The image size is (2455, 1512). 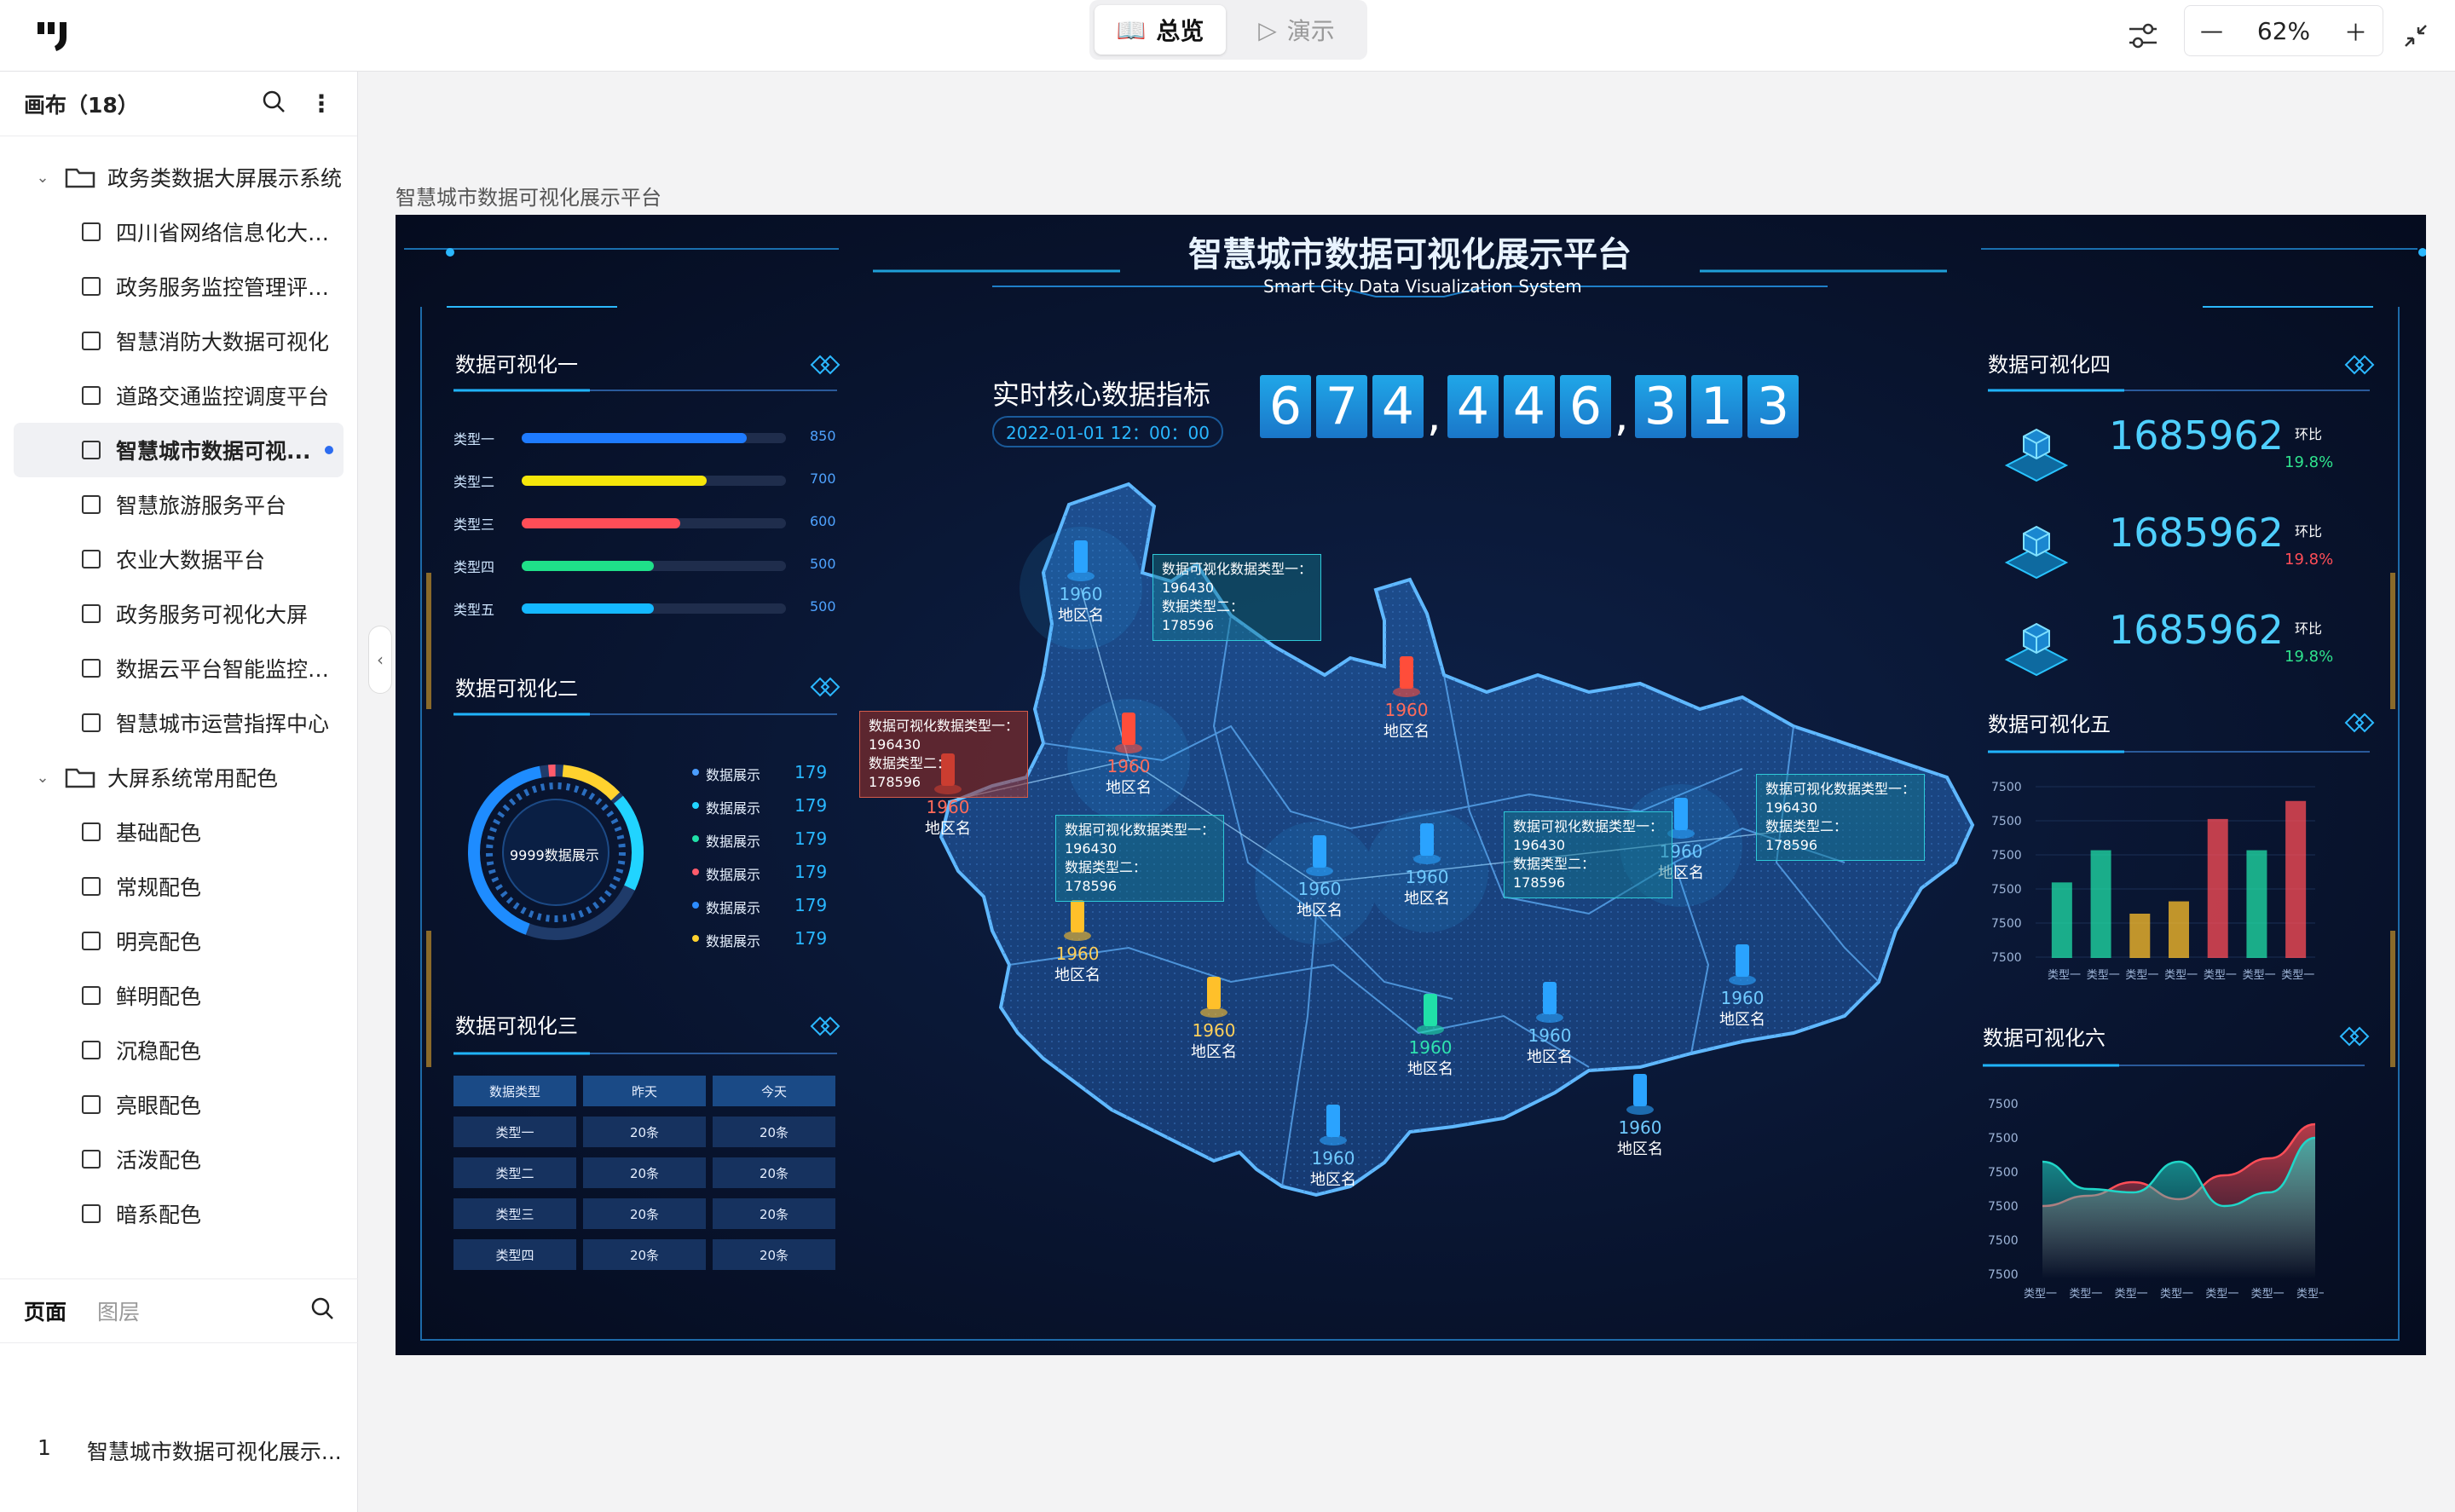 What do you see at coordinates (328, 450) in the screenshot?
I see `unsaved-dot` at bounding box center [328, 450].